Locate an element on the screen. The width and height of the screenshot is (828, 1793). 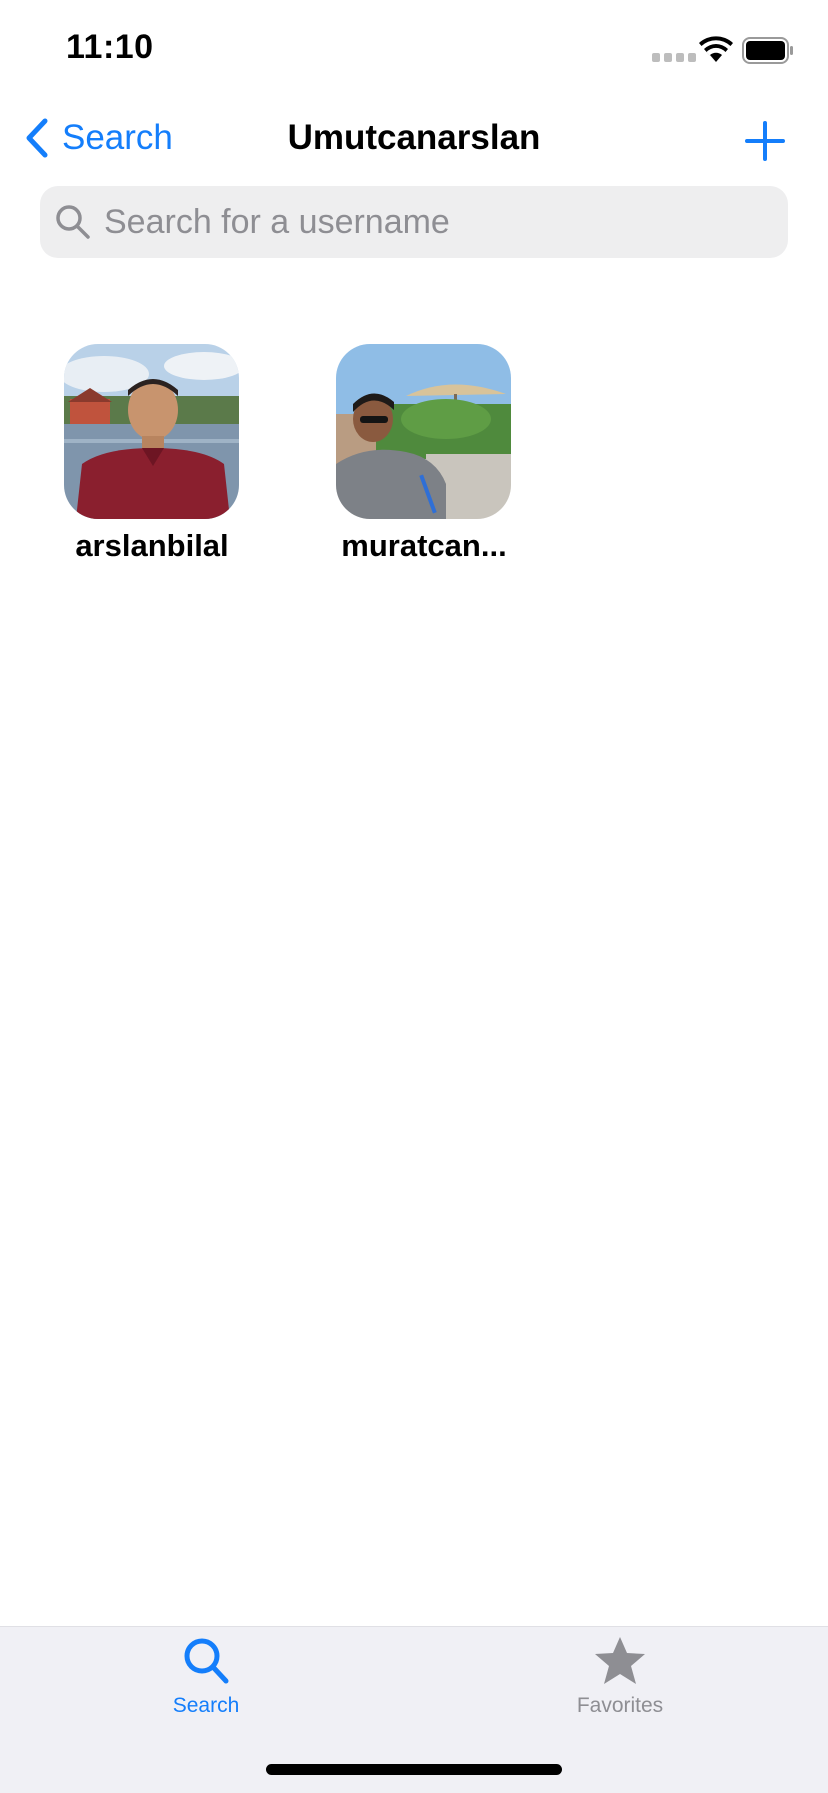
follower-username: arslanbilal is located at coordinates (152, 545).